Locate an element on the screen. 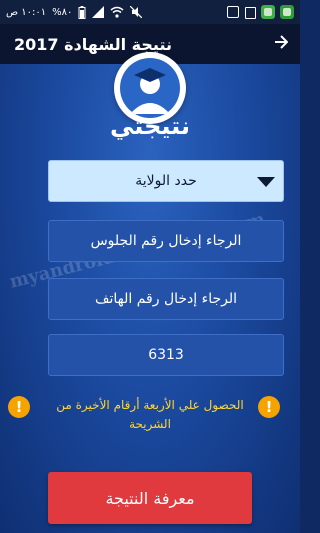 The image size is (320, 533). state-select: حدد الولاية is located at coordinates (166, 181).